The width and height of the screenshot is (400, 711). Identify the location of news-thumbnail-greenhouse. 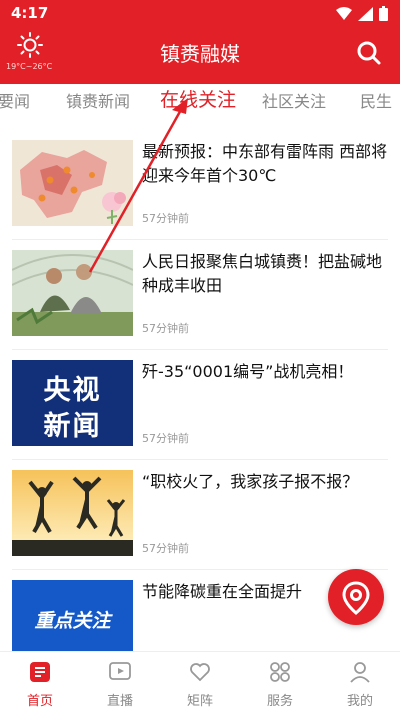
(72, 293).